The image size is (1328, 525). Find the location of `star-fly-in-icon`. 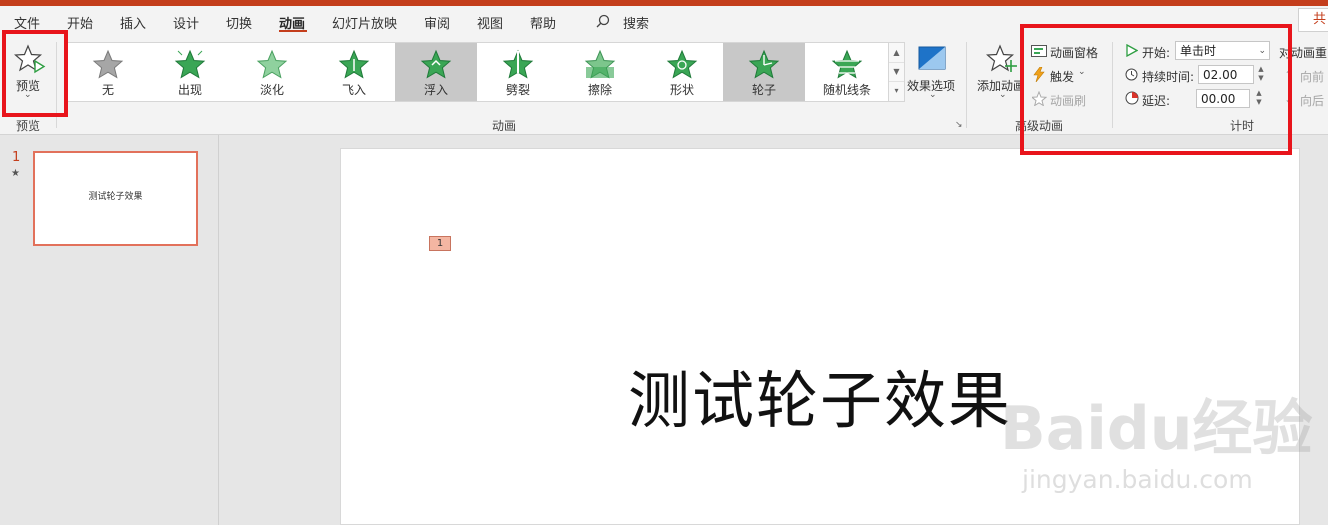

star-fly-in-icon is located at coordinates (354, 64).